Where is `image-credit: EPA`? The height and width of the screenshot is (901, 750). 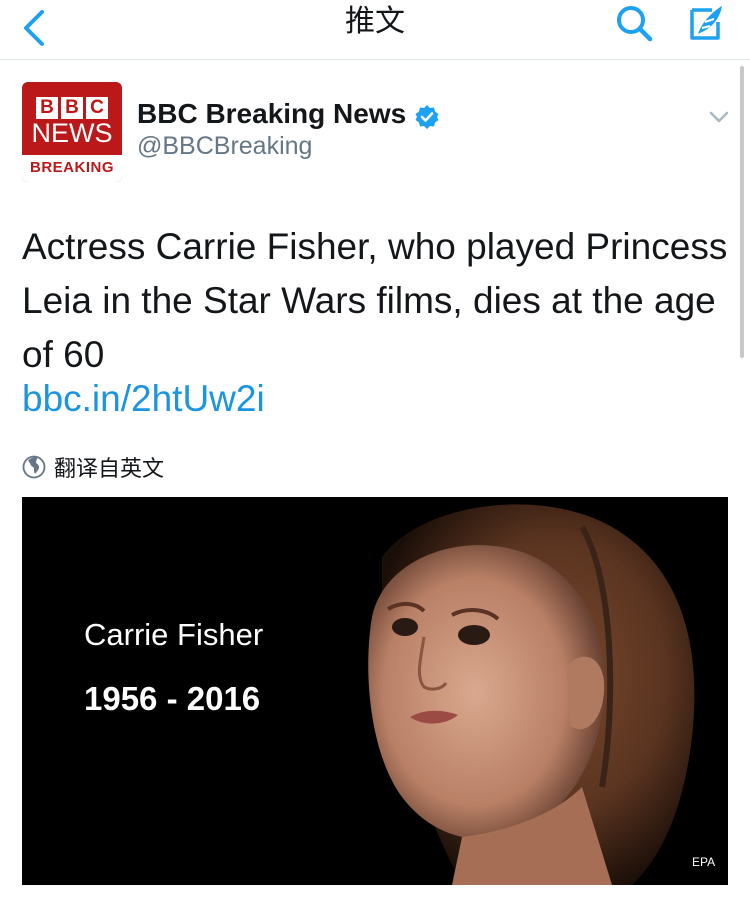
image-credit: EPA is located at coordinates (704, 862).